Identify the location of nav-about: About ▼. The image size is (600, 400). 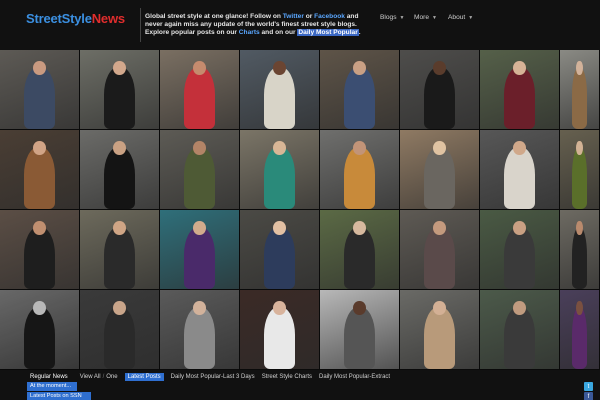
(460, 17).